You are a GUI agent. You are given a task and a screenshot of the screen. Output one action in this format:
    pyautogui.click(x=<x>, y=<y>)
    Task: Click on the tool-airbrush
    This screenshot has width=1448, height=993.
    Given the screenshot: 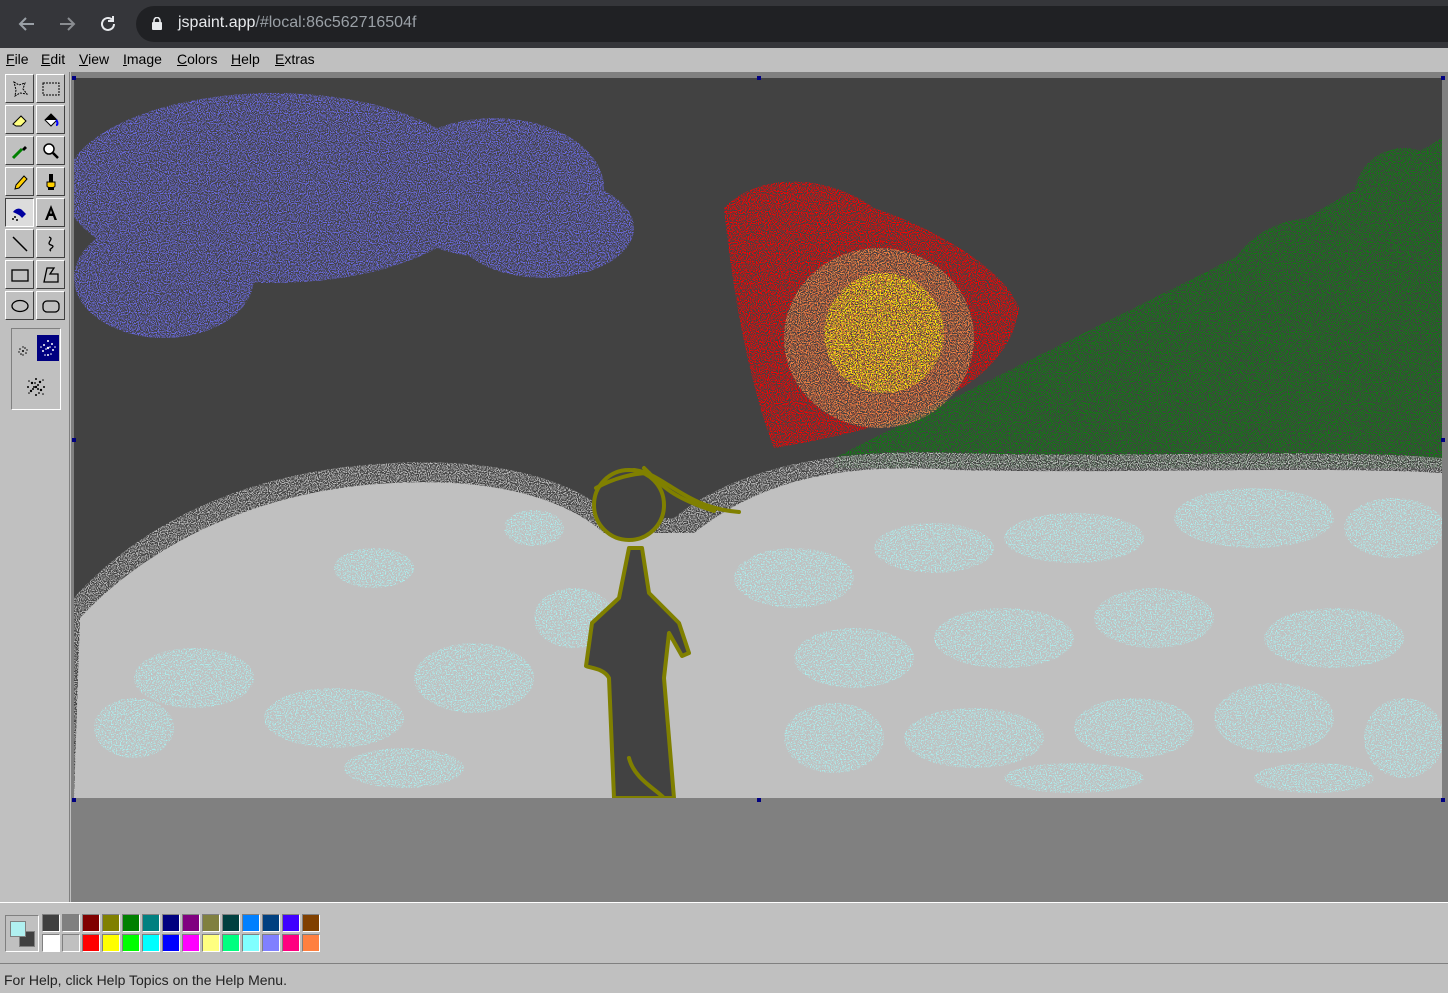 What is the action you would take?
    pyautogui.click(x=19, y=212)
    